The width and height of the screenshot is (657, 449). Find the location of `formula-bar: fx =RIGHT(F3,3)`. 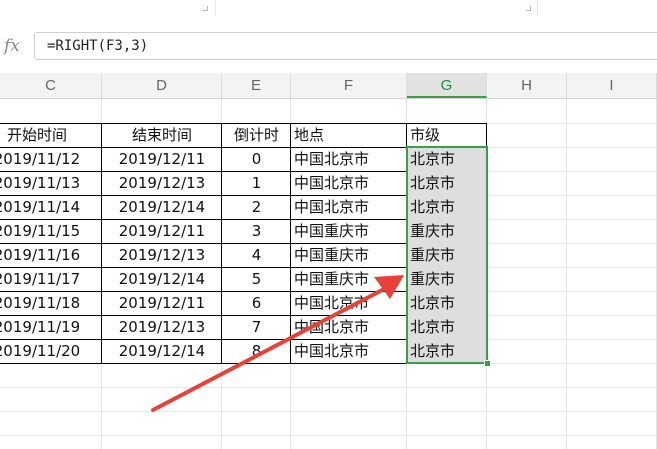

formula-bar: fx =RIGHT(F3,3) is located at coordinates (328, 45).